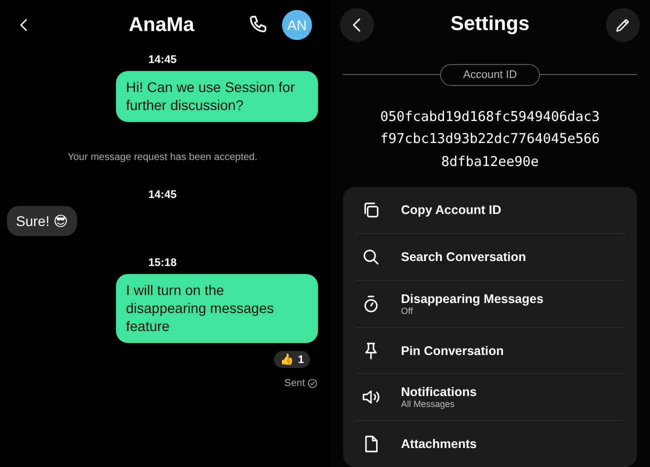 The image size is (650, 467). Describe the element at coordinates (301, 360) in the screenshot. I see `reaction-count: 1` at that location.